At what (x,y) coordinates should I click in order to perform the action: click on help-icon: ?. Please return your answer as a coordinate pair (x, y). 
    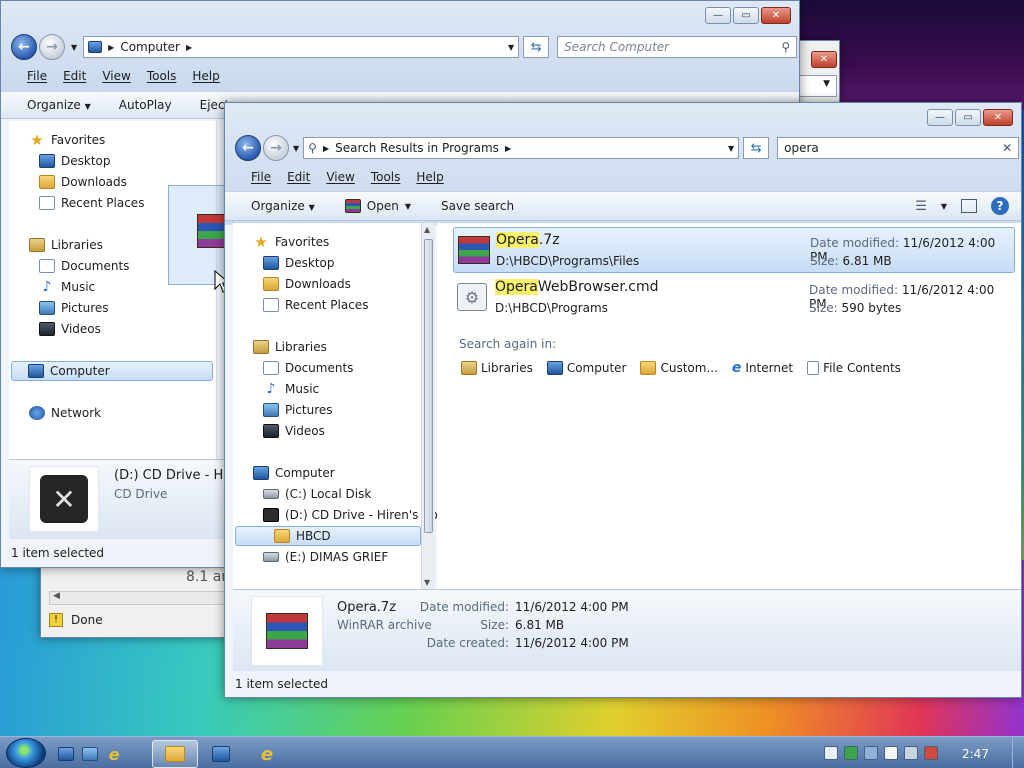
    Looking at the image, I should click on (1000, 206).